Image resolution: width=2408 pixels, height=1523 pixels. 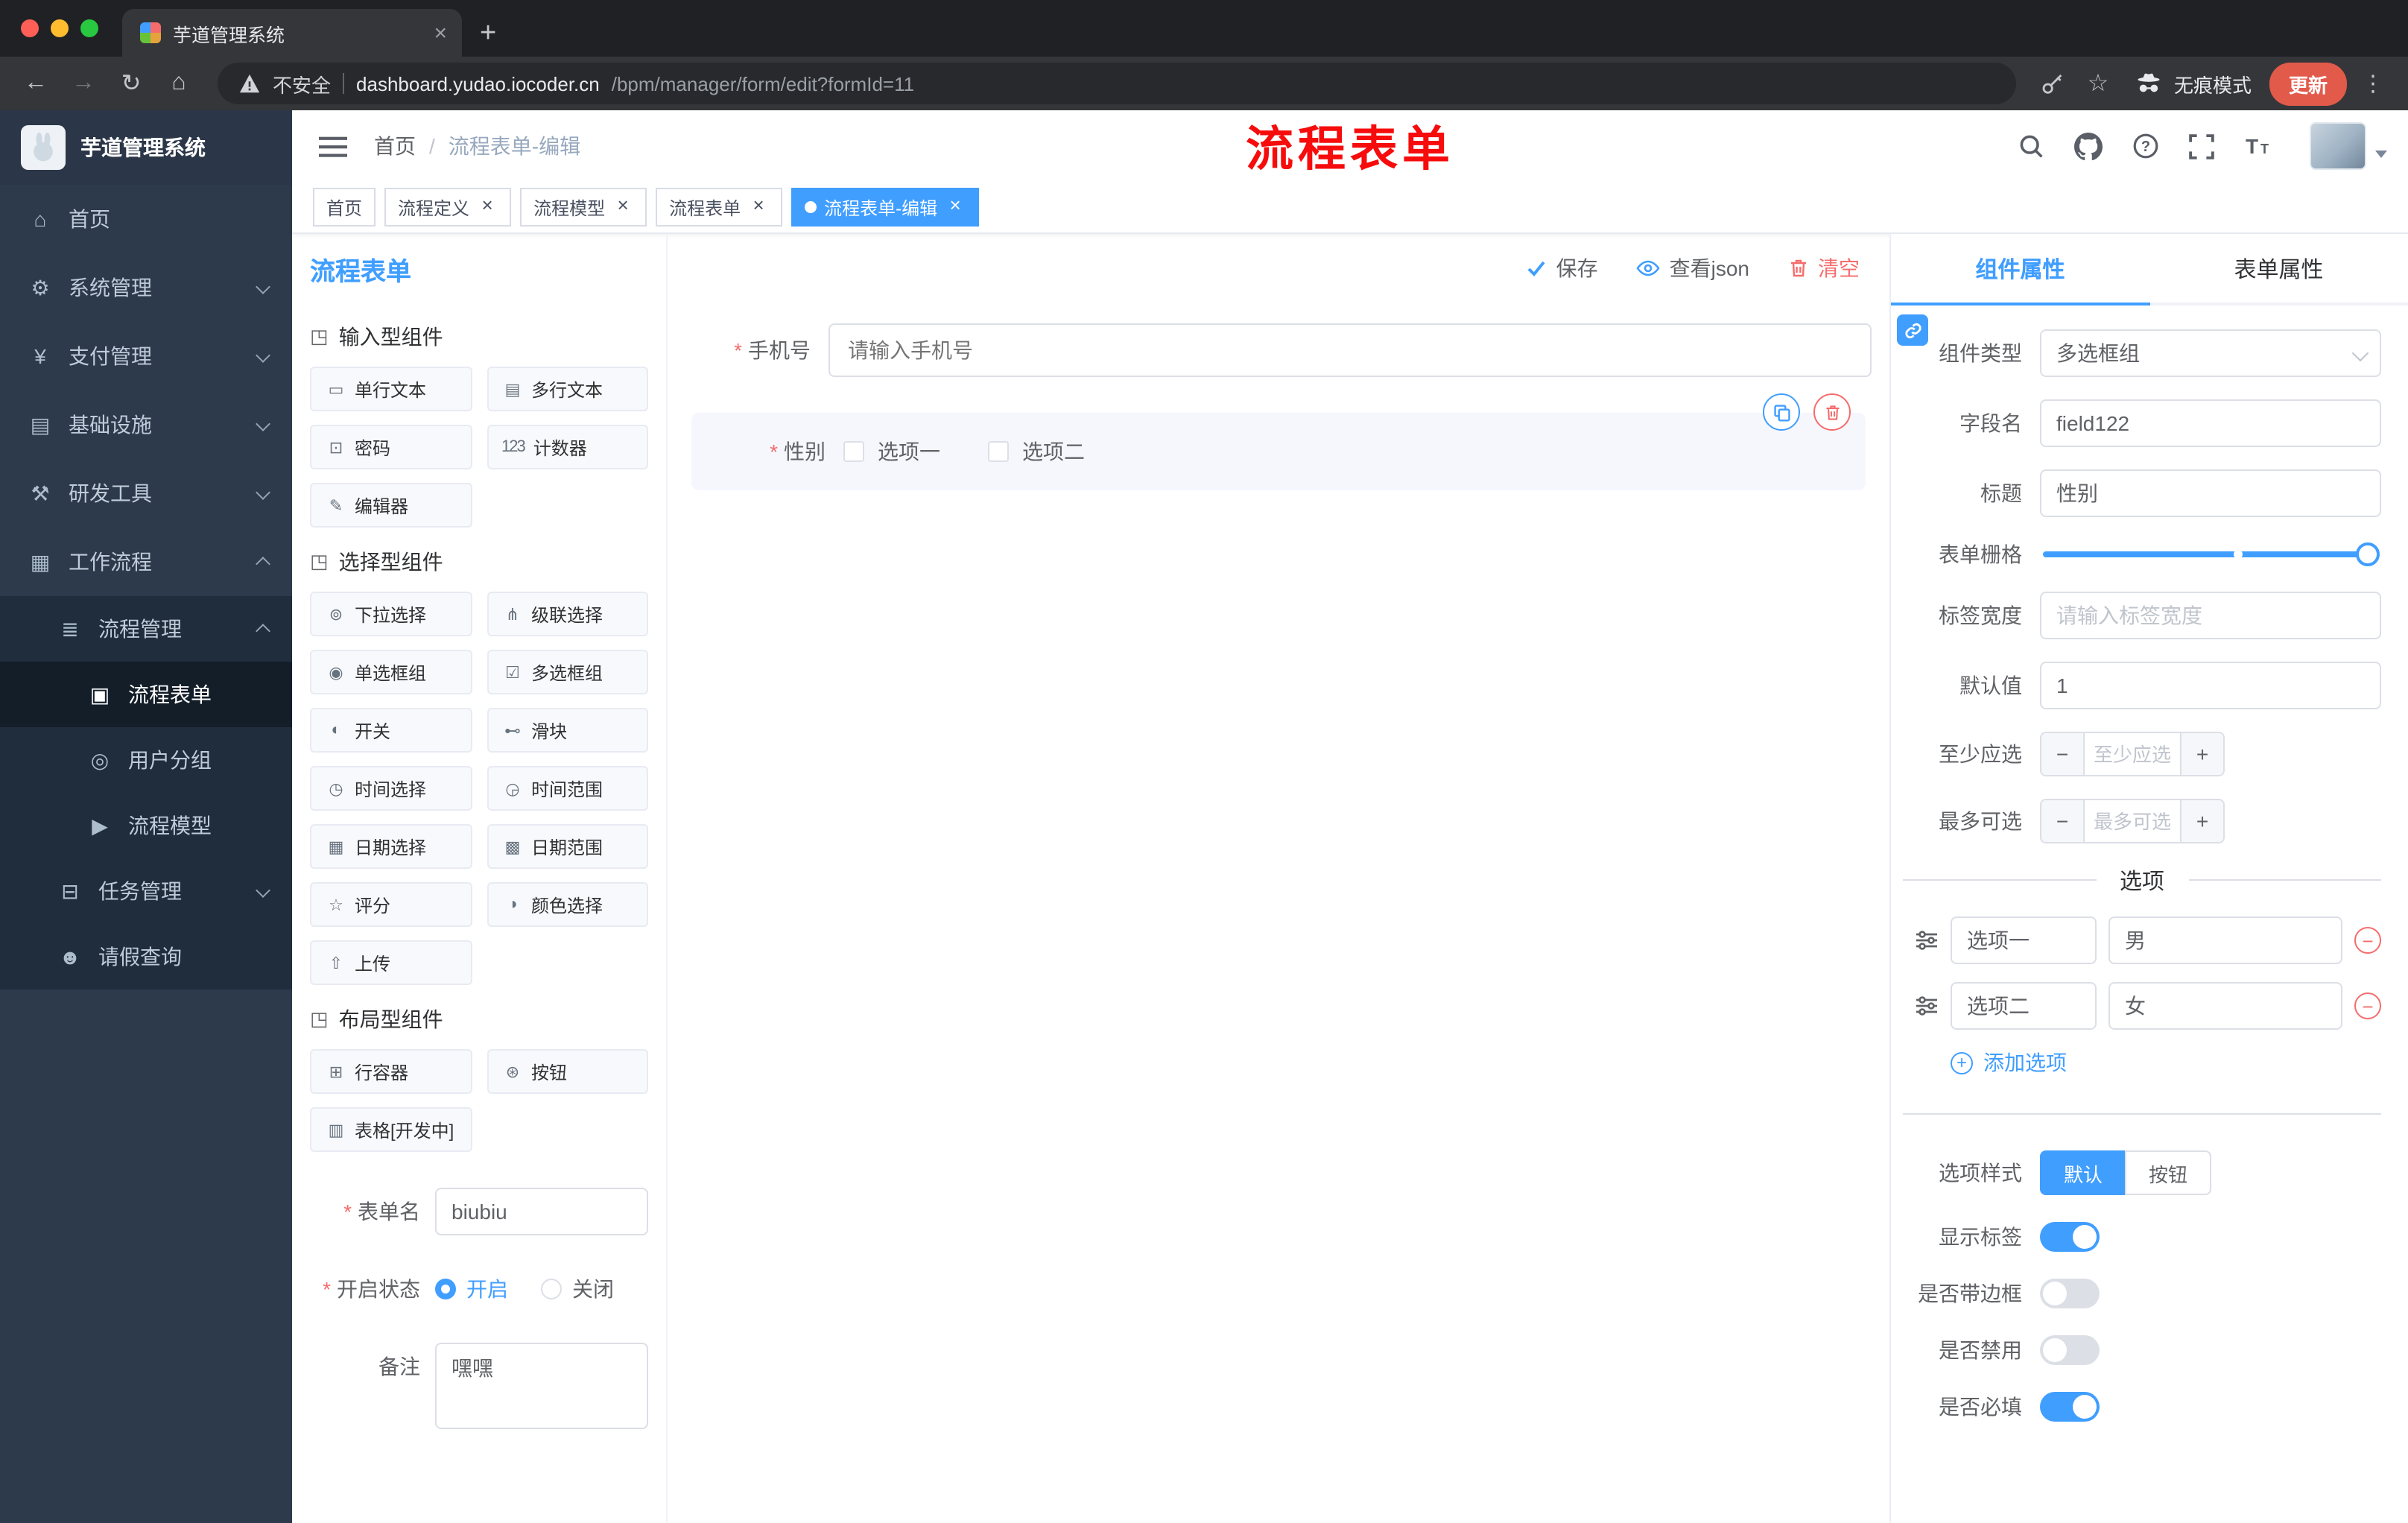 I want to click on label-width-input, so click(x=2210, y=615).